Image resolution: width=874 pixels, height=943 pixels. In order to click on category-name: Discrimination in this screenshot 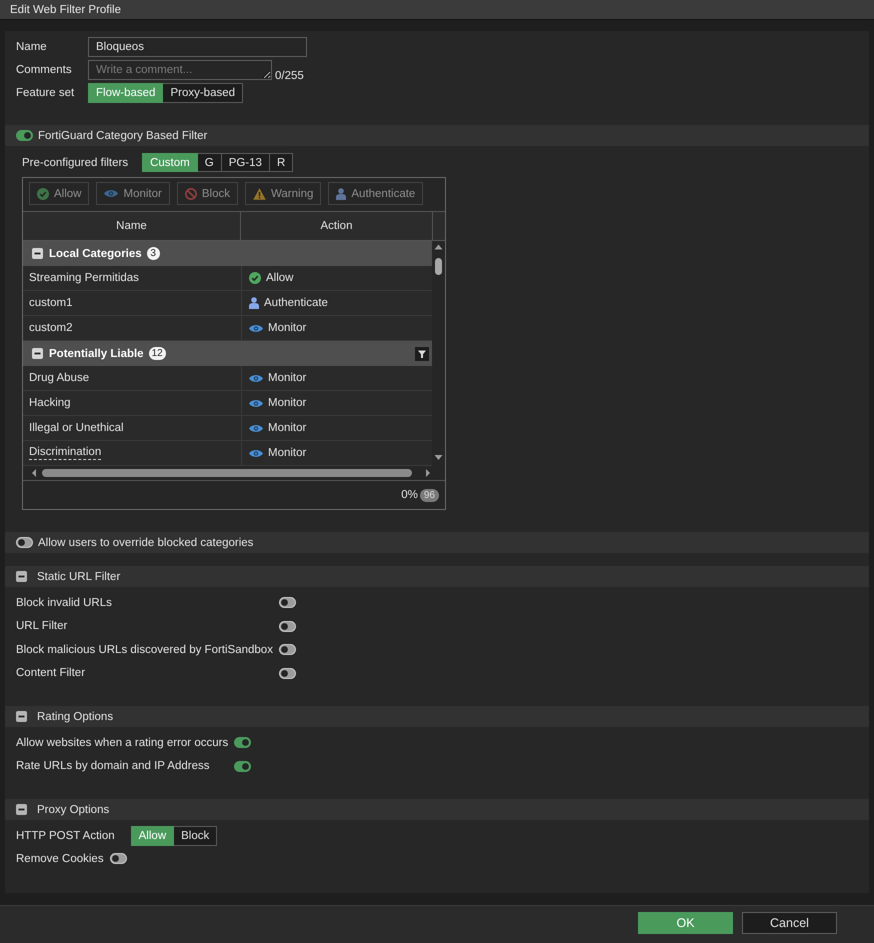, I will do `click(65, 453)`.